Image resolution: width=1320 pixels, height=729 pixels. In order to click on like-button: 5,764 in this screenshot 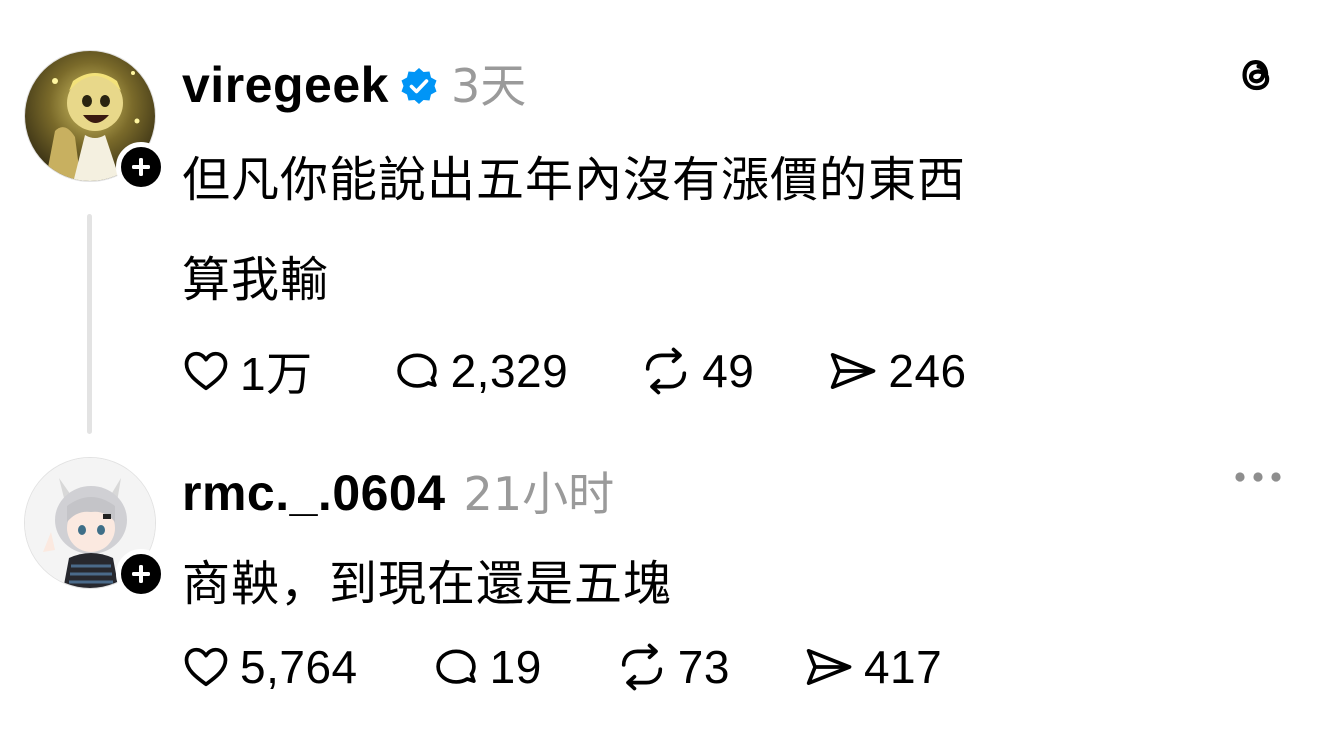, I will do `click(269, 667)`.